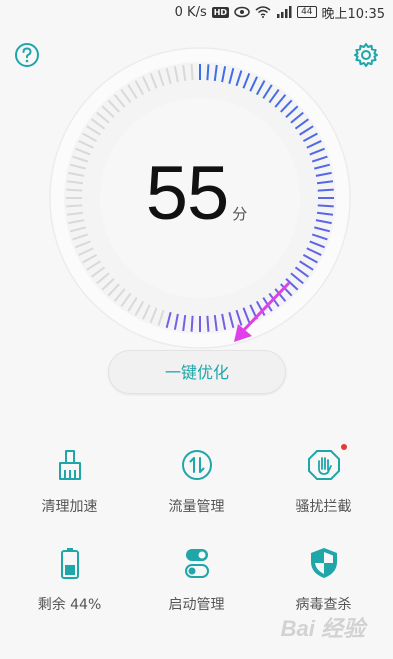 This screenshot has height=659, width=393. What do you see at coordinates (343, 447) in the screenshot?
I see `notification-dot` at bounding box center [343, 447].